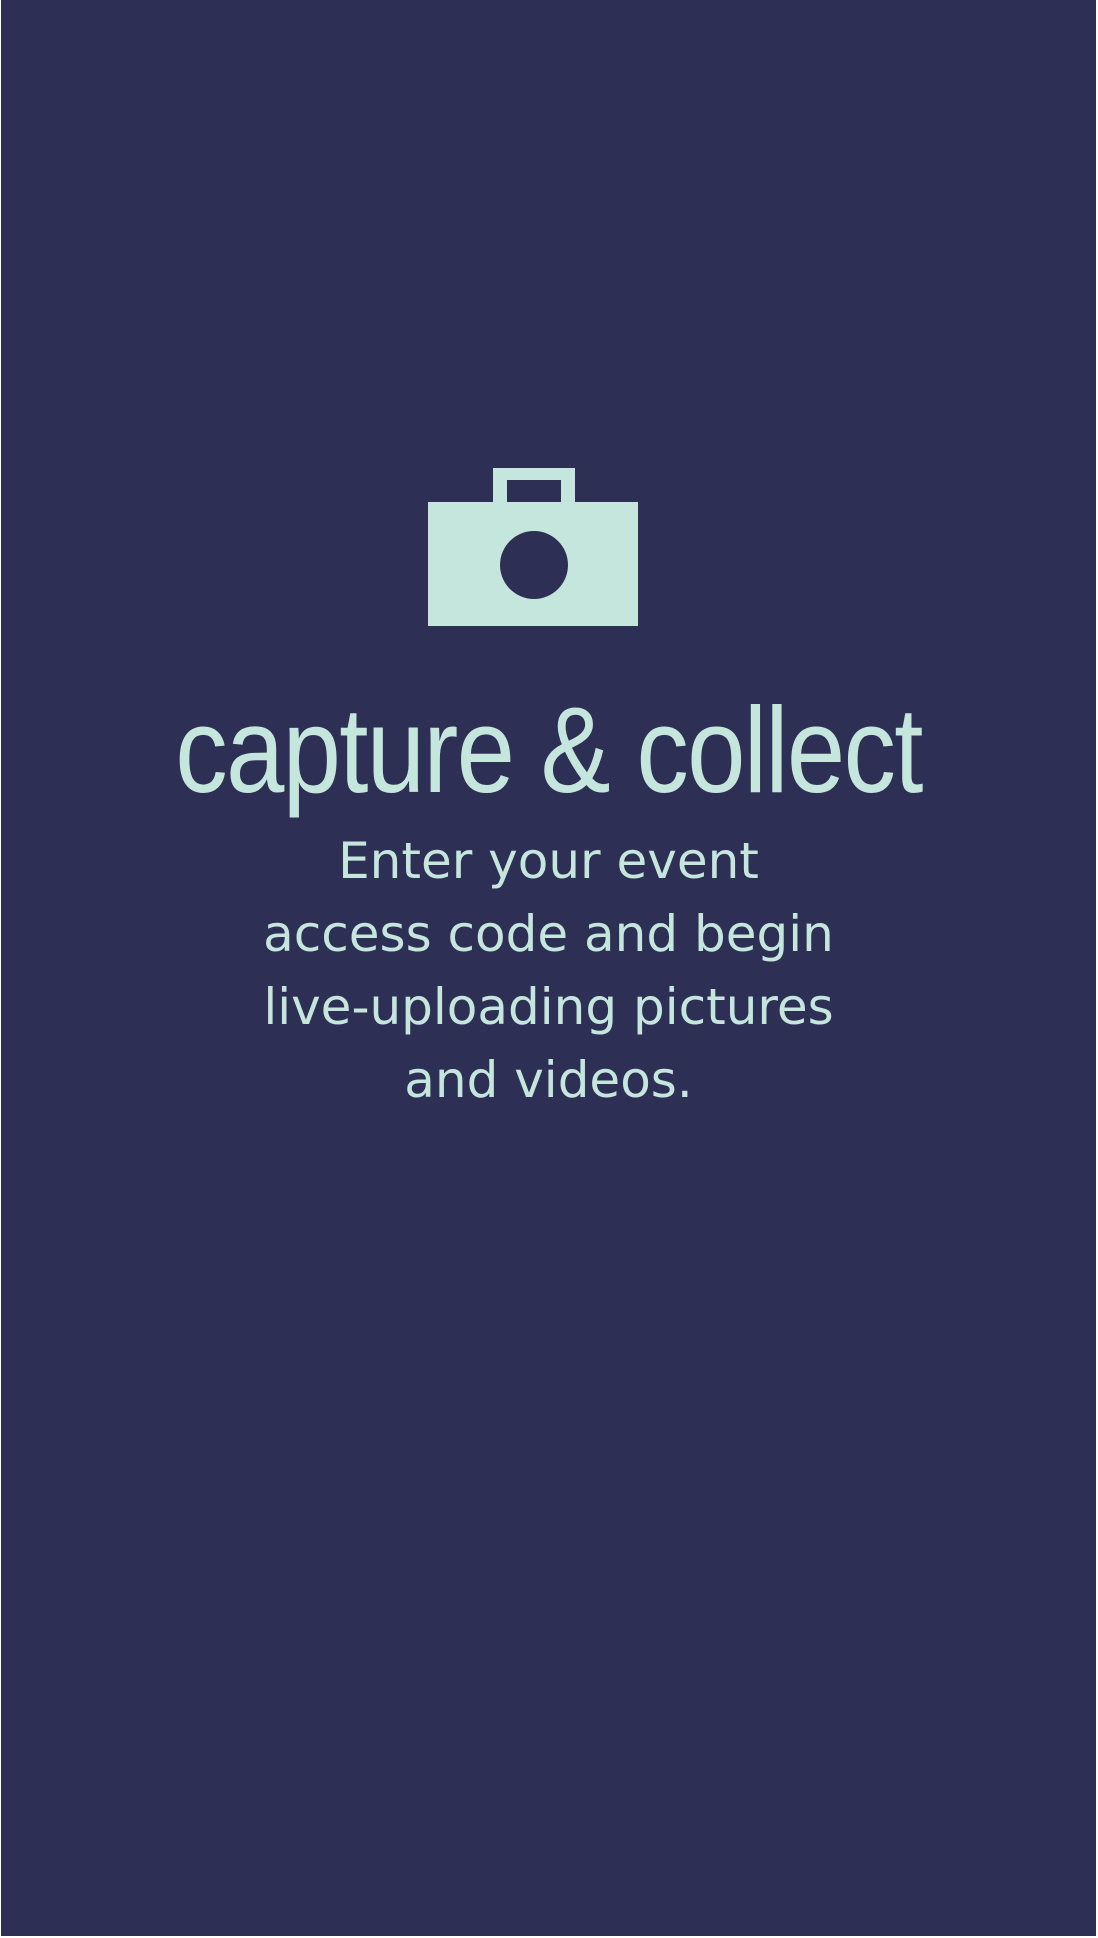 The image size is (1098, 1938). I want to click on description-line: and videos., so click(548, 1080).